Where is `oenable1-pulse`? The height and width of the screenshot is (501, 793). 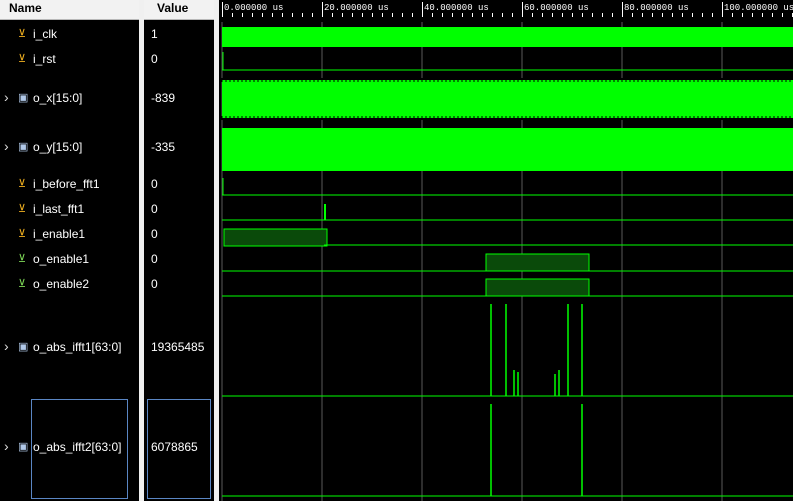 oenable1-pulse is located at coordinates (537, 262).